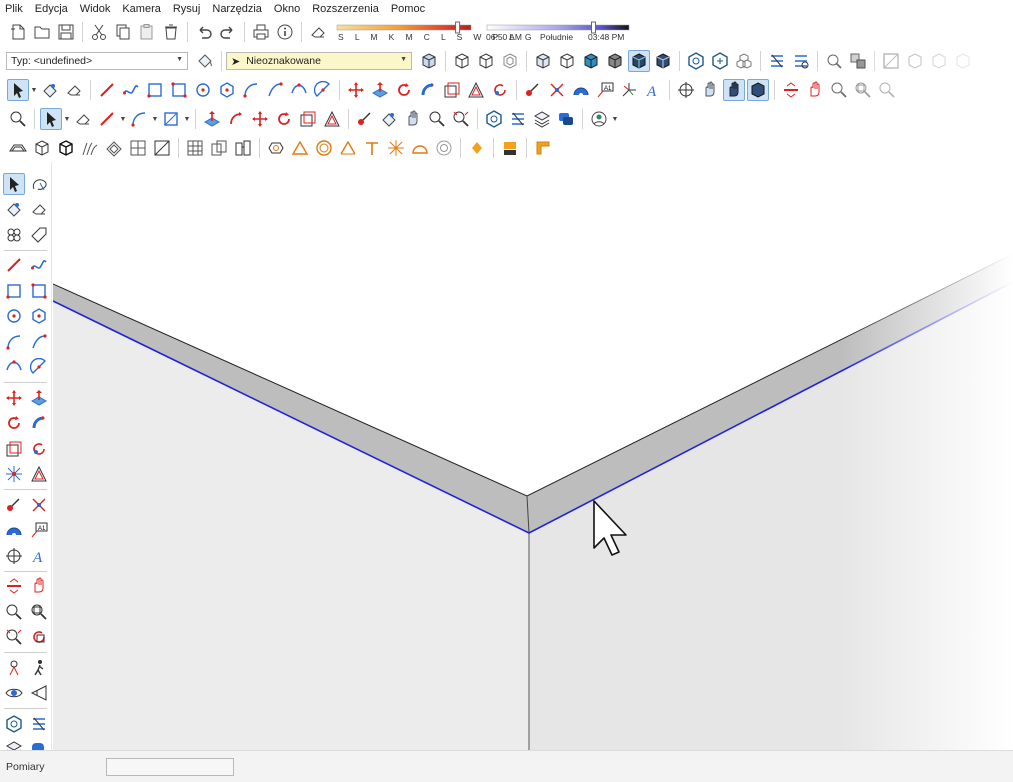 The image size is (1013, 782). What do you see at coordinates (615, 61) in the screenshot?
I see `shaded-with-textures-icon` at bounding box center [615, 61].